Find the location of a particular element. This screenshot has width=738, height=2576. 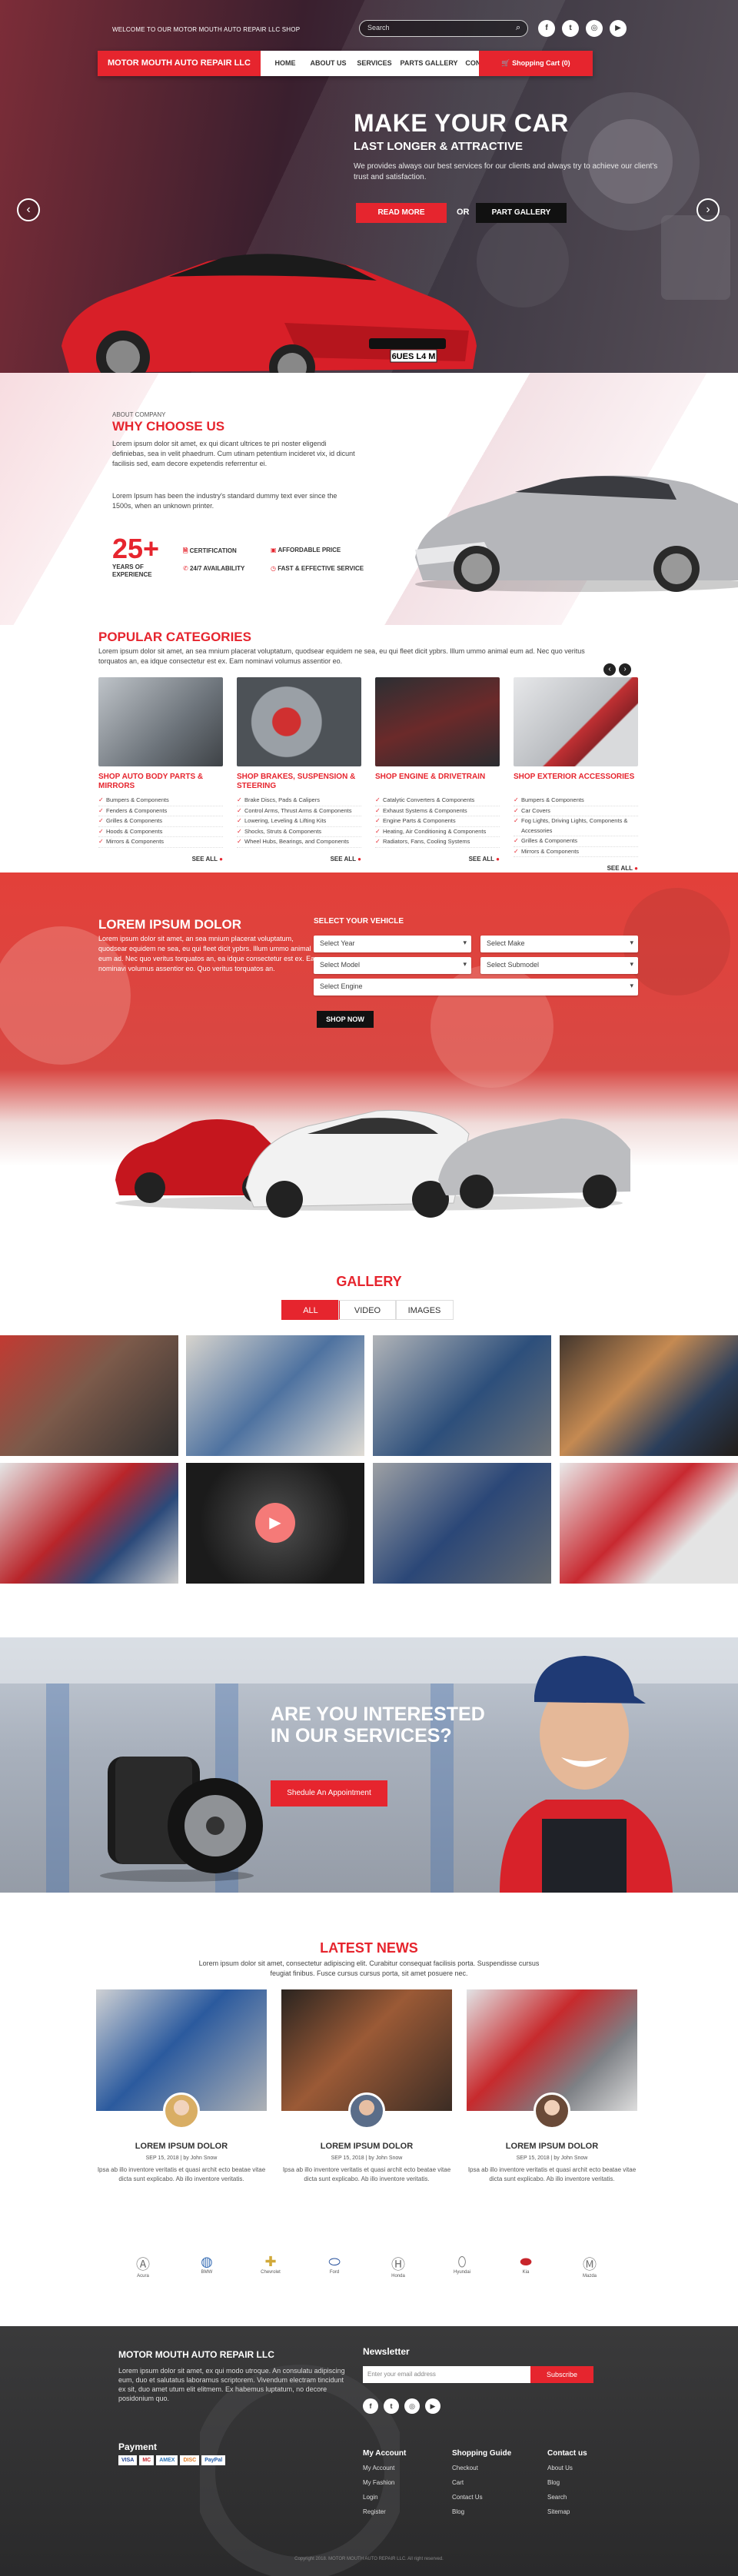

category-image-exterior is located at coordinates (576, 721).